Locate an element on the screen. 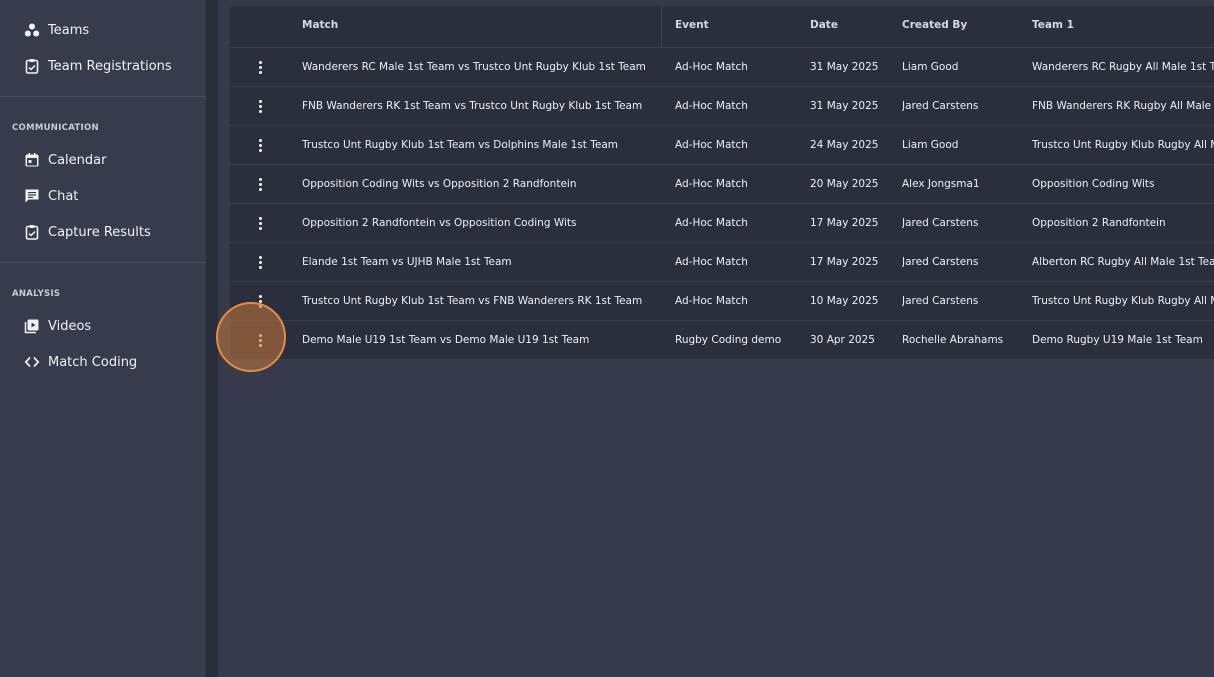 The image size is (1214, 677). cell-date: 20 May 2025 is located at coordinates (844, 184).